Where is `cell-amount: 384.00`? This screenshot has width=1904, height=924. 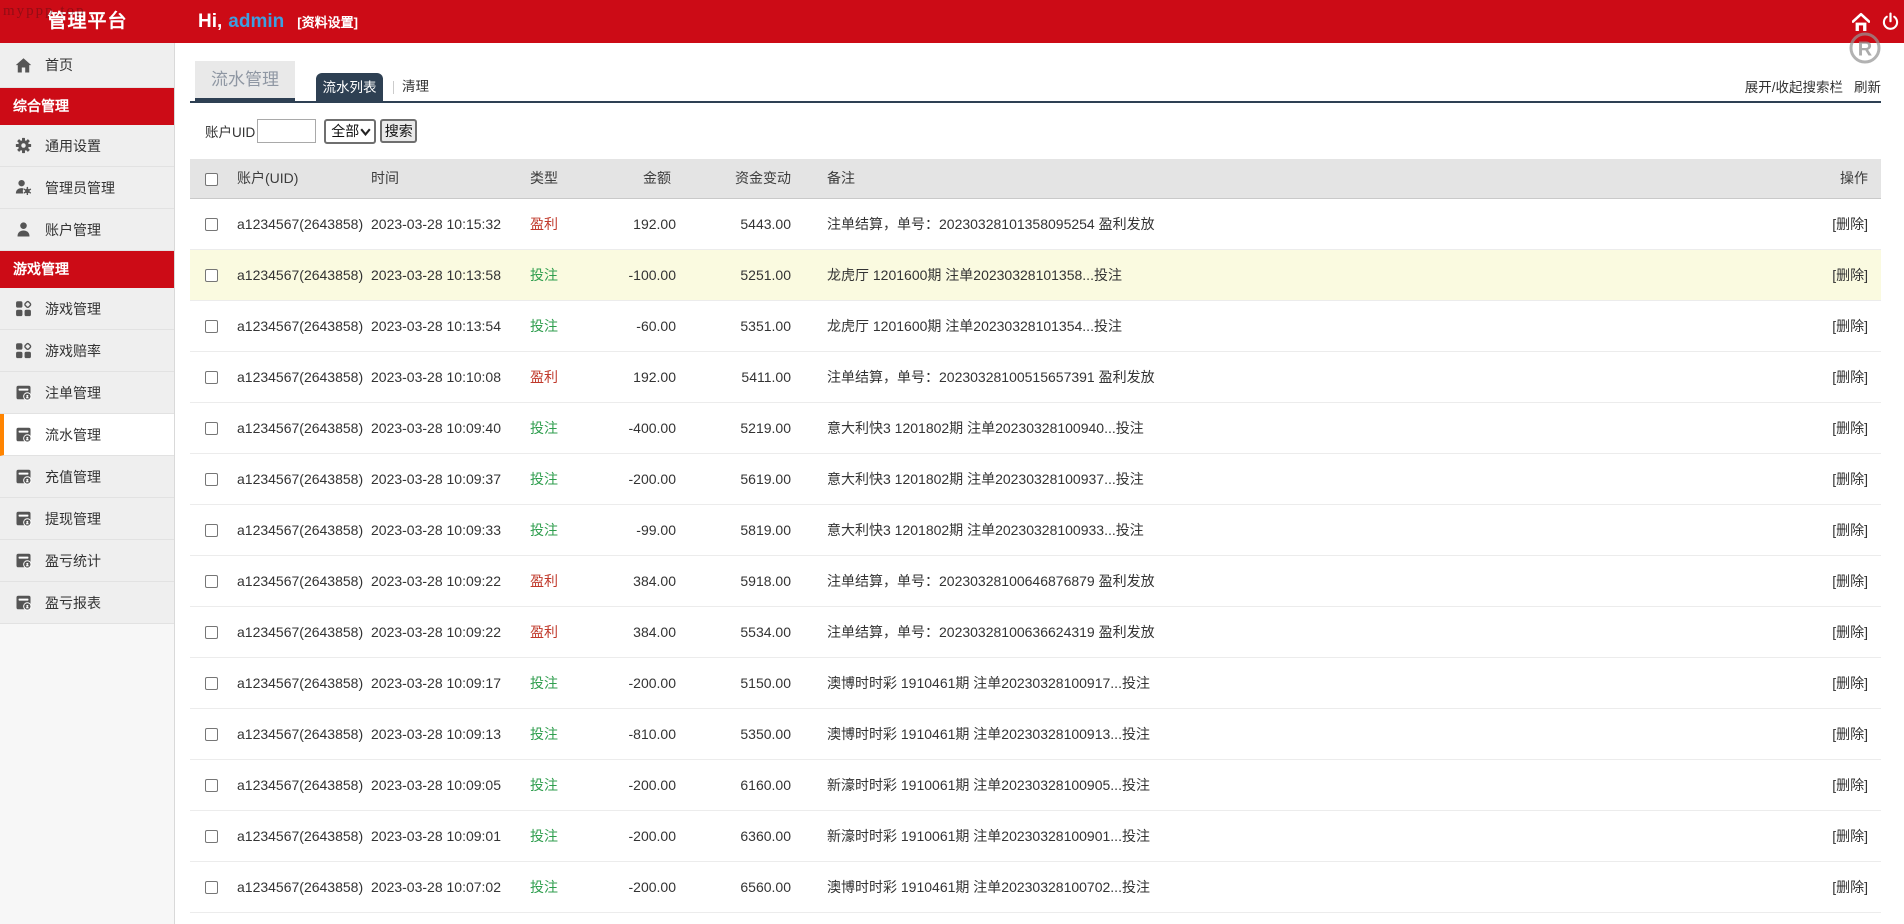
cell-amount: 384.00 is located at coordinates (638, 581).